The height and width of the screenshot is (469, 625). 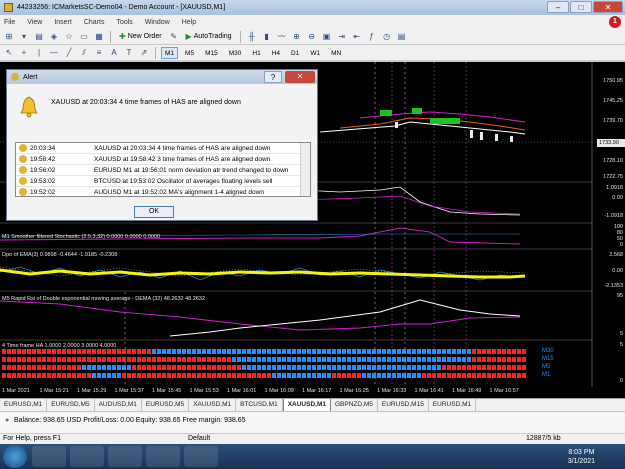 What do you see at coordinates (69, 37) in the screenshot?
I see `navigator-icon: ☆` at bounding box center [69, 37].